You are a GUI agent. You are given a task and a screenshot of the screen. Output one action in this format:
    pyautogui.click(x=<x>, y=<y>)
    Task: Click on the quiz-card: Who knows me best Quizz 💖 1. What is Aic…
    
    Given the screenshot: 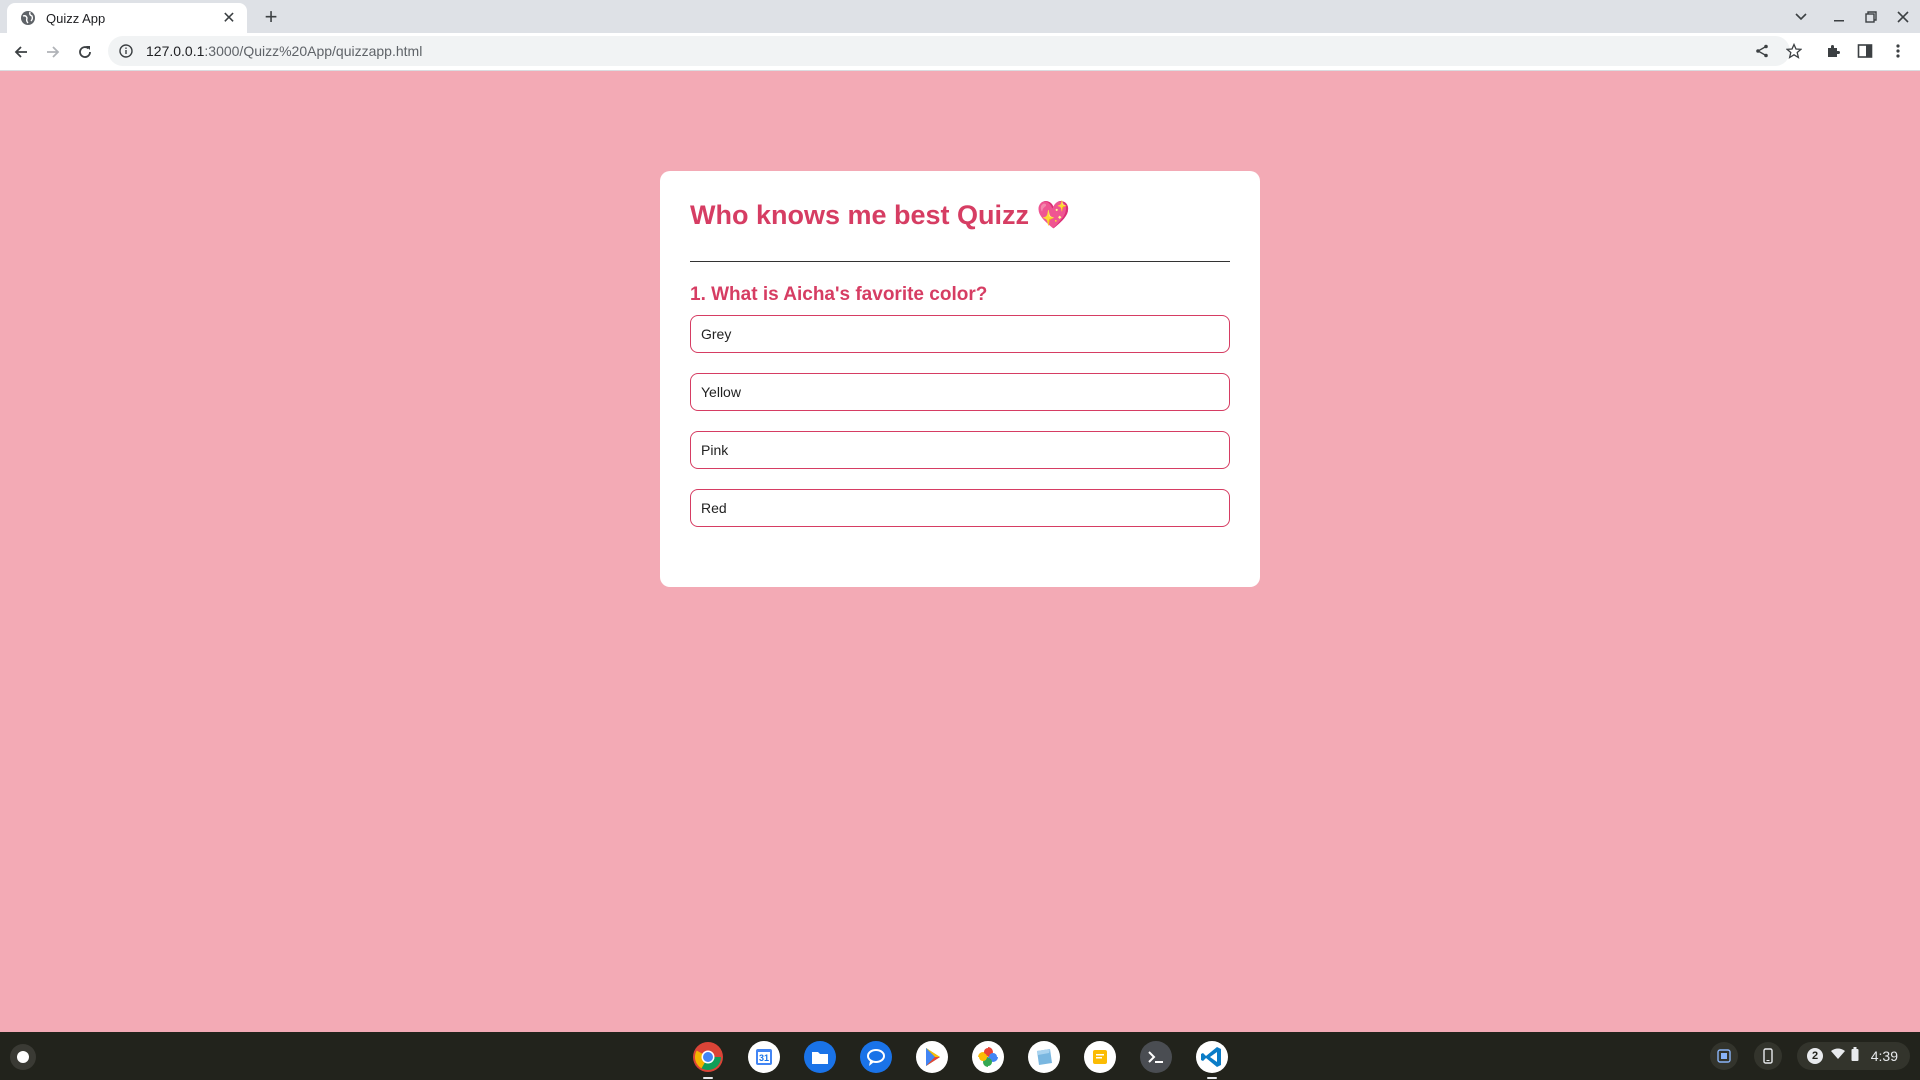 What is the action you would take?
    pyautogui.click(x=960, y=379)
    